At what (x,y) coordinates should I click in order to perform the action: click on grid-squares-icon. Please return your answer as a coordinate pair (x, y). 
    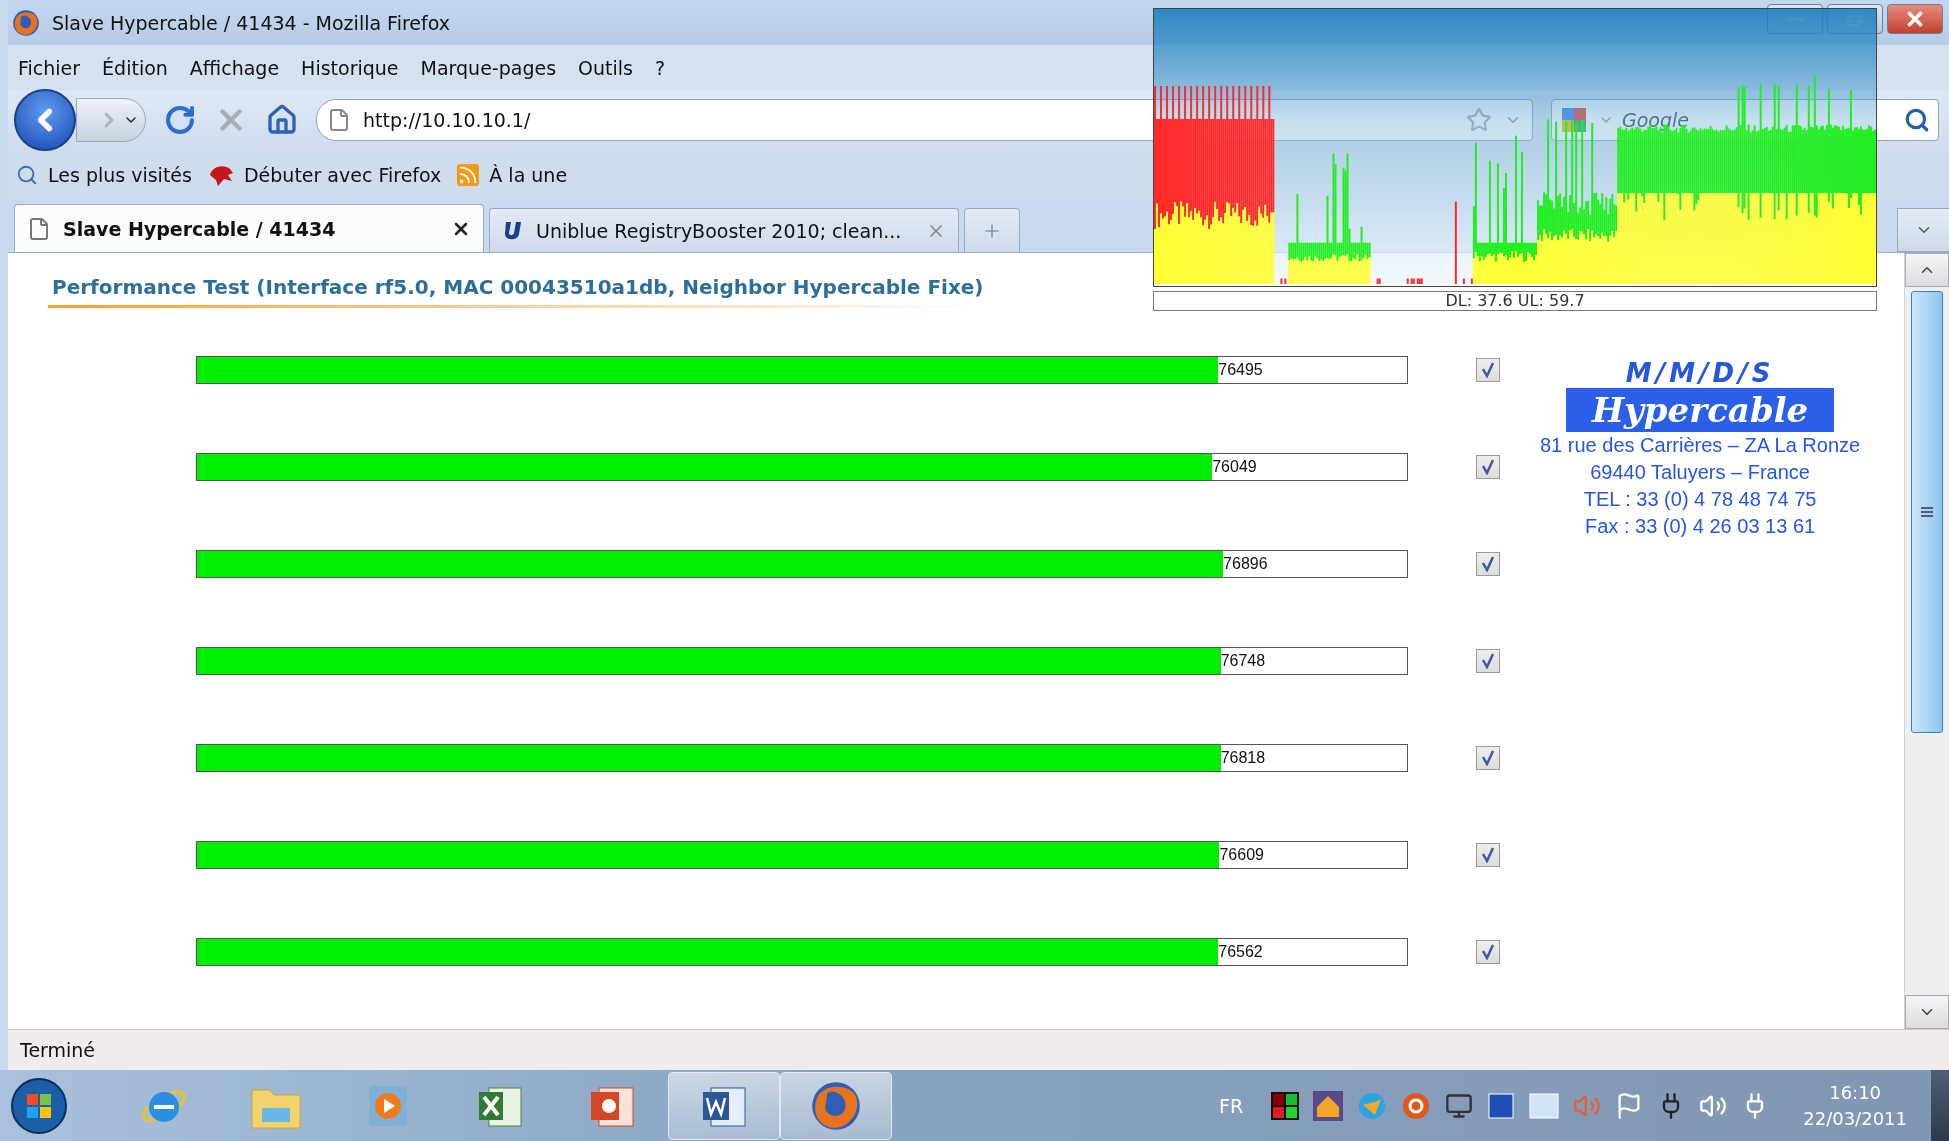
    Looking at the image, I should click on (1285, 1105).